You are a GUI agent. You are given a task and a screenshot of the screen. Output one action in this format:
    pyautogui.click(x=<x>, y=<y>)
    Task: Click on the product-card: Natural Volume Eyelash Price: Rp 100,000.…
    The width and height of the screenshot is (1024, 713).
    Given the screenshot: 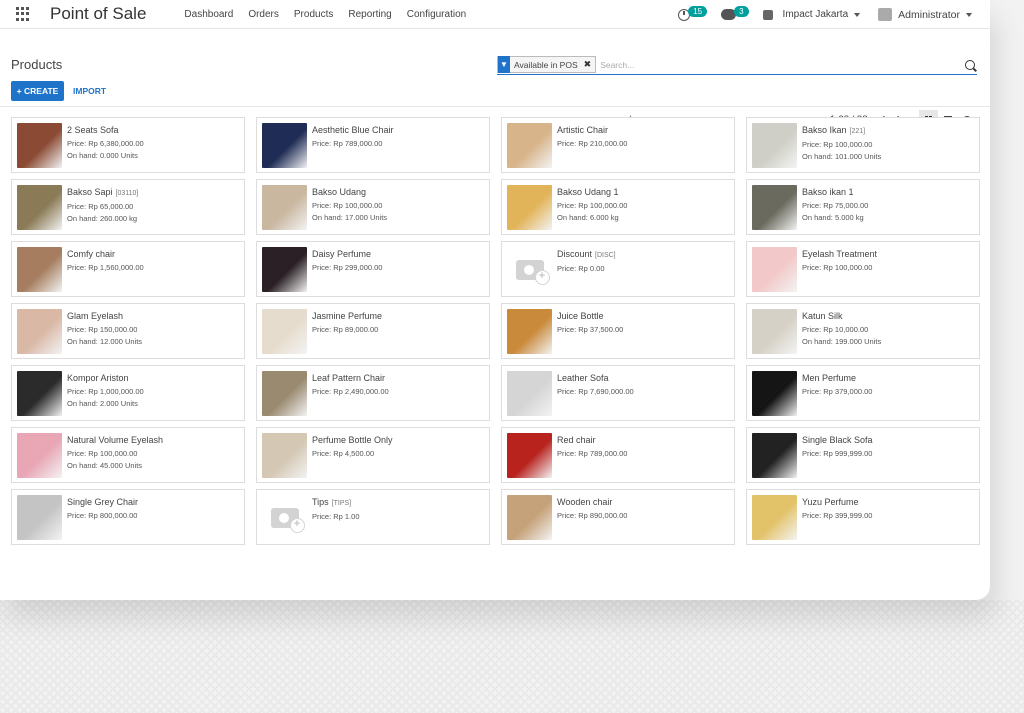 What is the action you would take?
    pyautogui.click(x=128, y=455)
    